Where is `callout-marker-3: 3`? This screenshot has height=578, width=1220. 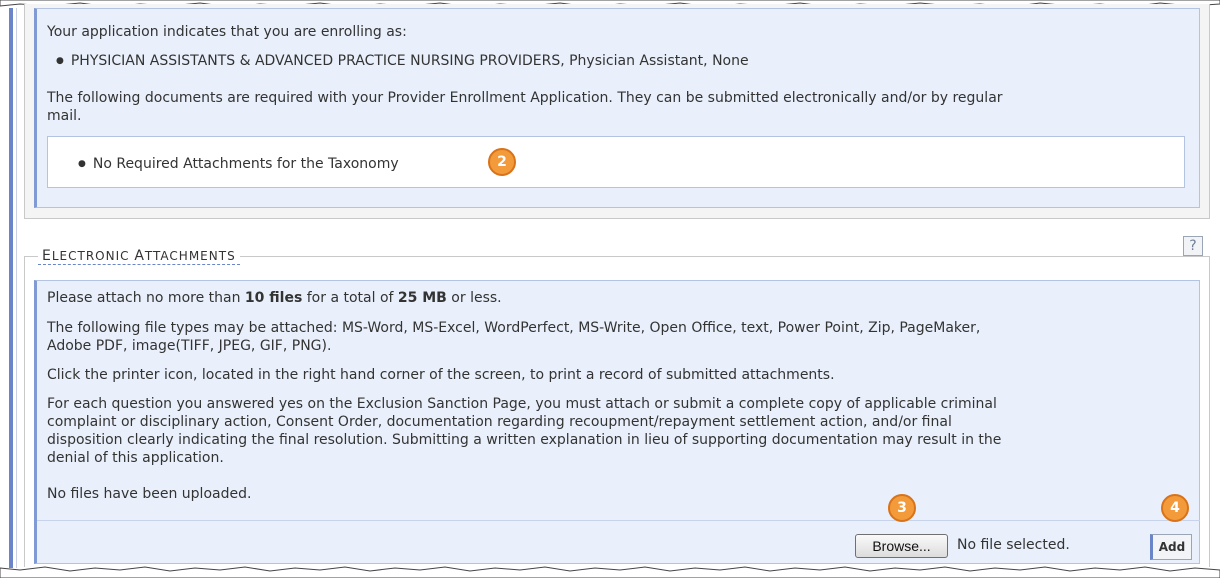 callout-marker-3: 3 is located at coordinates (902, 508).